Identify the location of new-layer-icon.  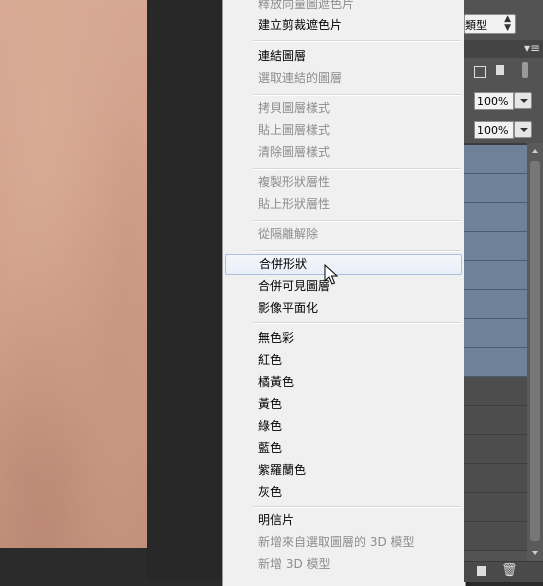
(481, 571).